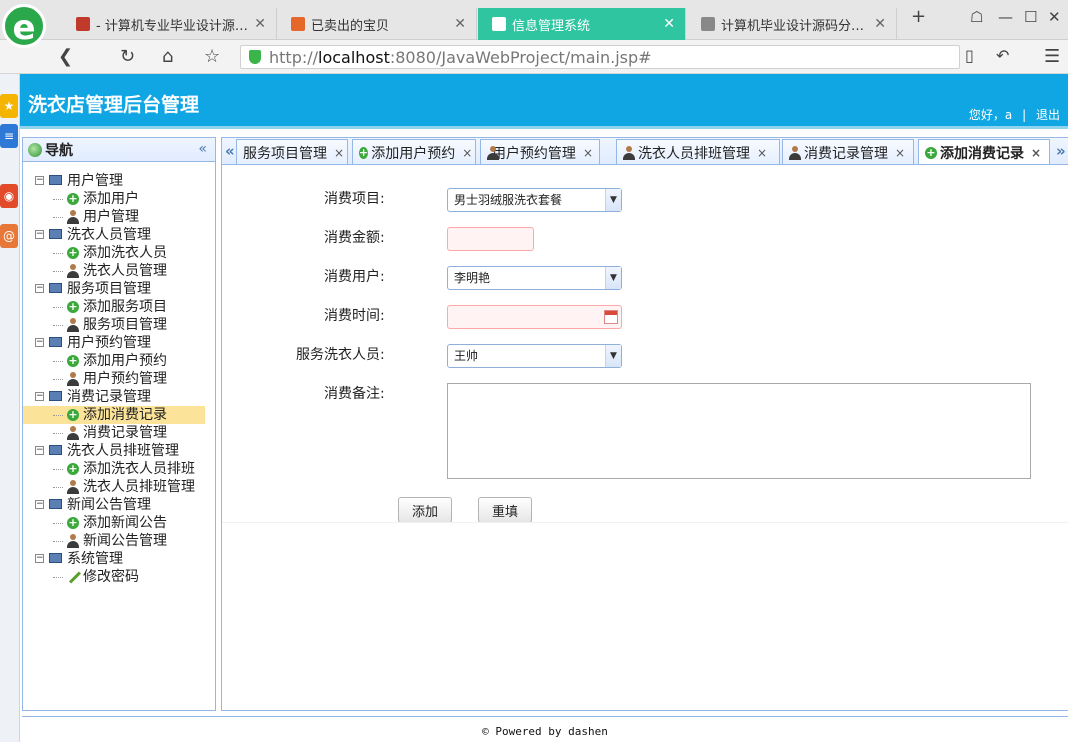  Describe the element at coordinates (119, 541) in the screenshot. I see `nav-item: 新闻公告管理` at that location.